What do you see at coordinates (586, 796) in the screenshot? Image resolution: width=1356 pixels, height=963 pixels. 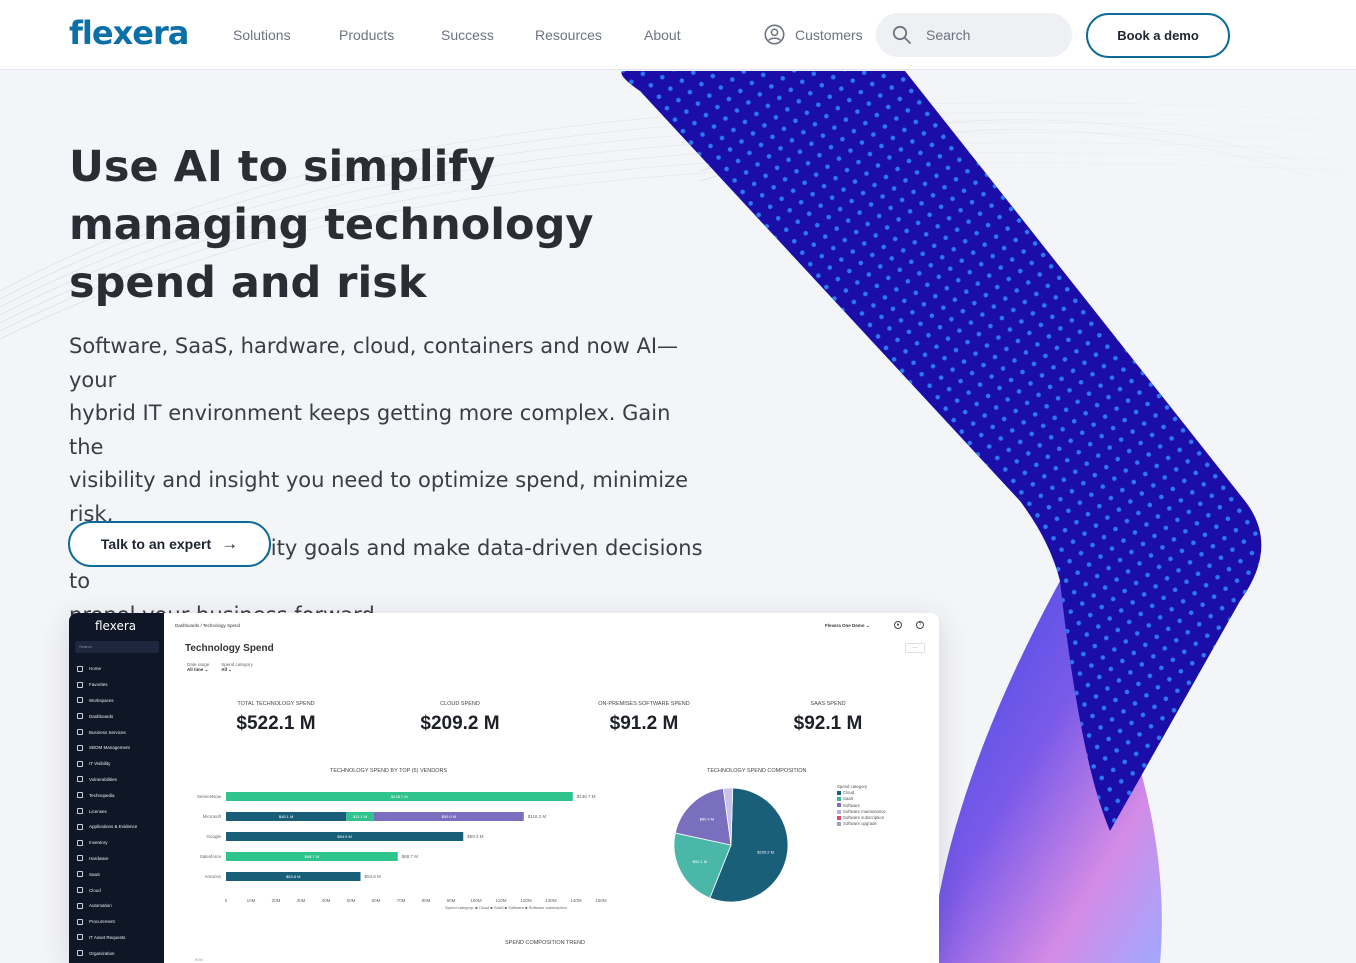 I see `bar-total-label: $138.7 M` at bounding box center [586, 796].